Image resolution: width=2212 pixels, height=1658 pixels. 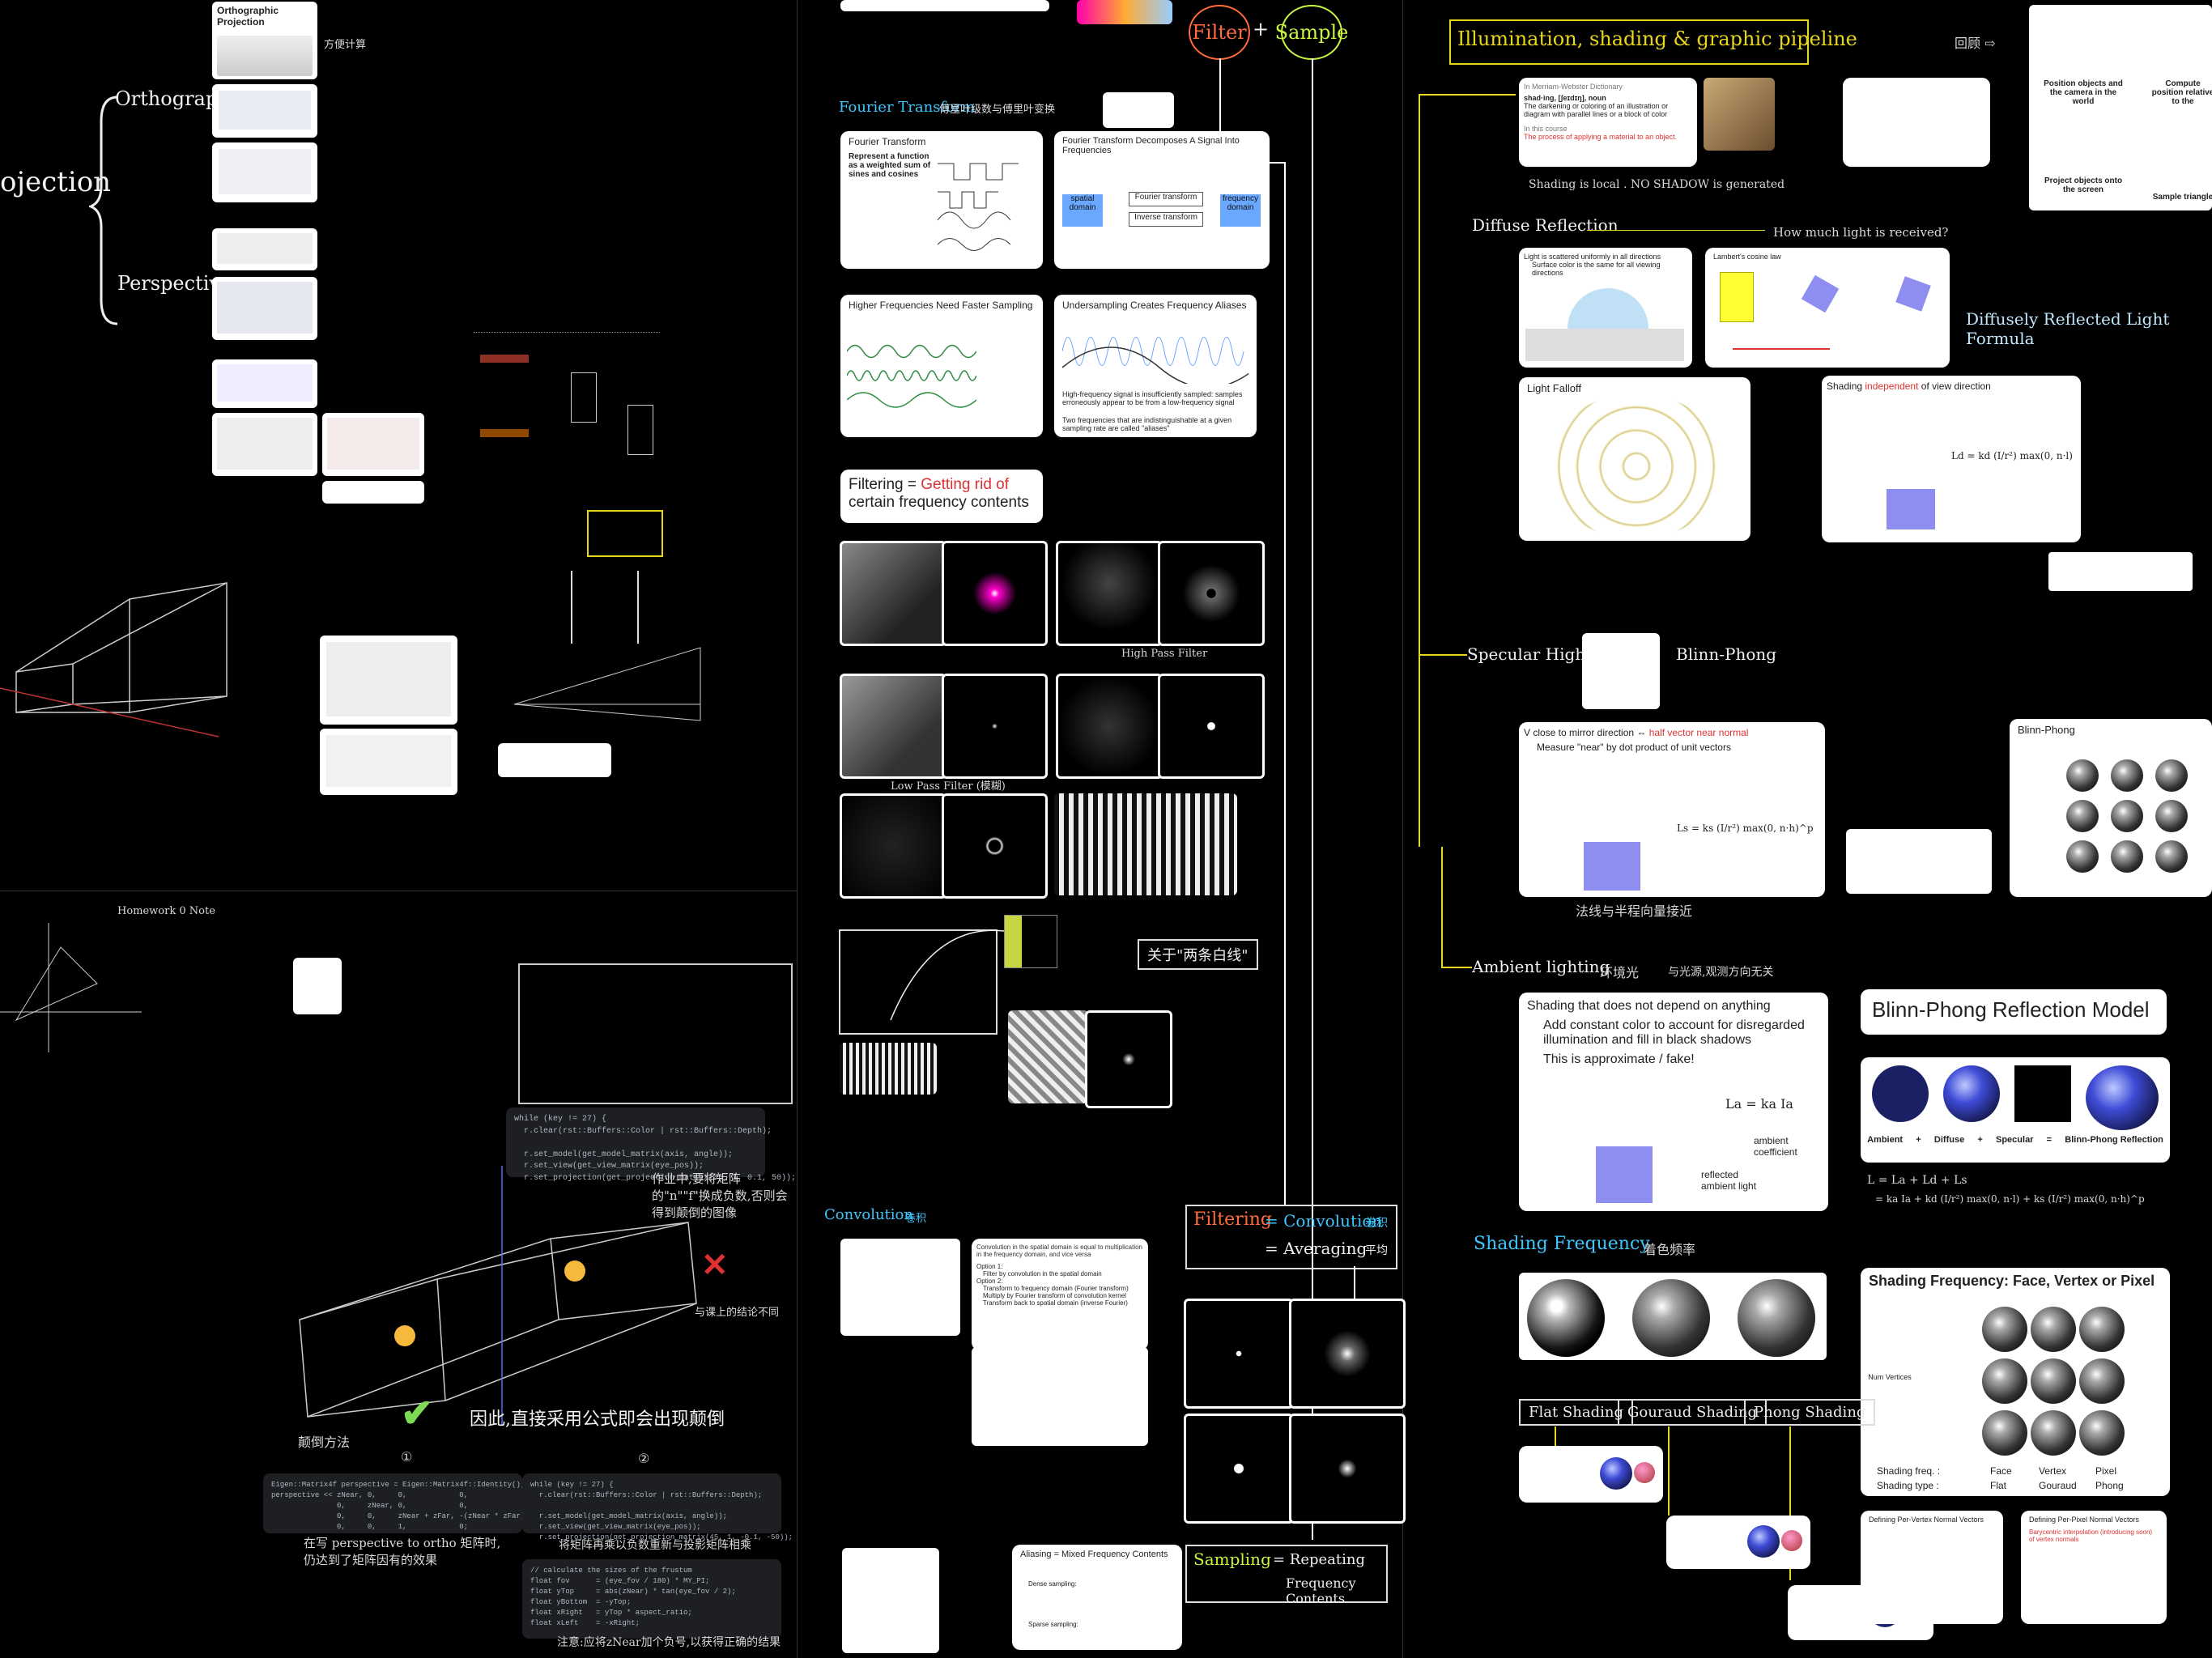 What do you see at coordinates (71, 987) in the screenshot?
I see `homework-axes` at bounding box center [71, 987].